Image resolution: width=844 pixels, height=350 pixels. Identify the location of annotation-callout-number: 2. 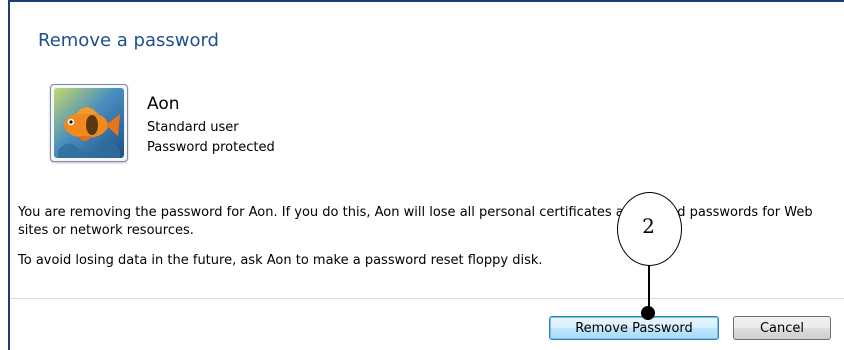
(648, 226).